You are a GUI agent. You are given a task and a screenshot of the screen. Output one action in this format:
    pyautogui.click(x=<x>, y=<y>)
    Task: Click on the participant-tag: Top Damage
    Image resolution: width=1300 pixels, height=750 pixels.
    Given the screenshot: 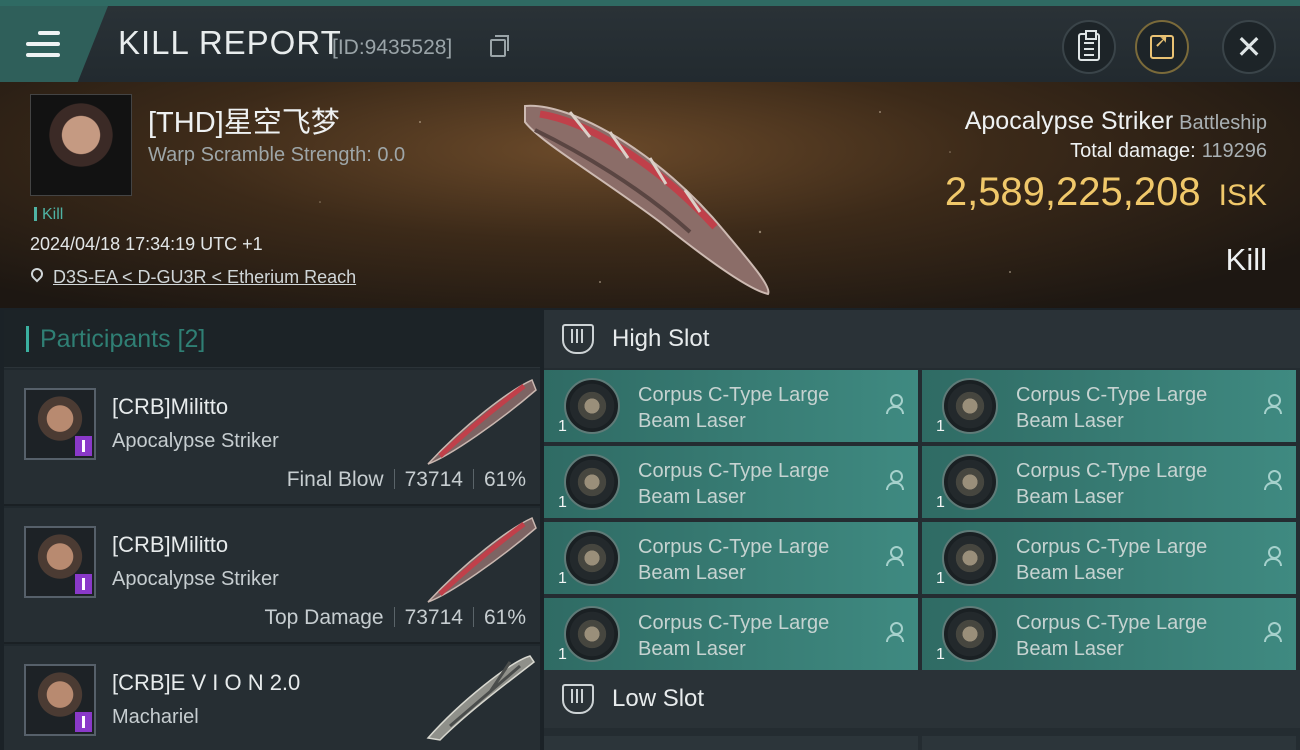 What is the action you would take?
    pyautogui.click(x=324, y=617)
    